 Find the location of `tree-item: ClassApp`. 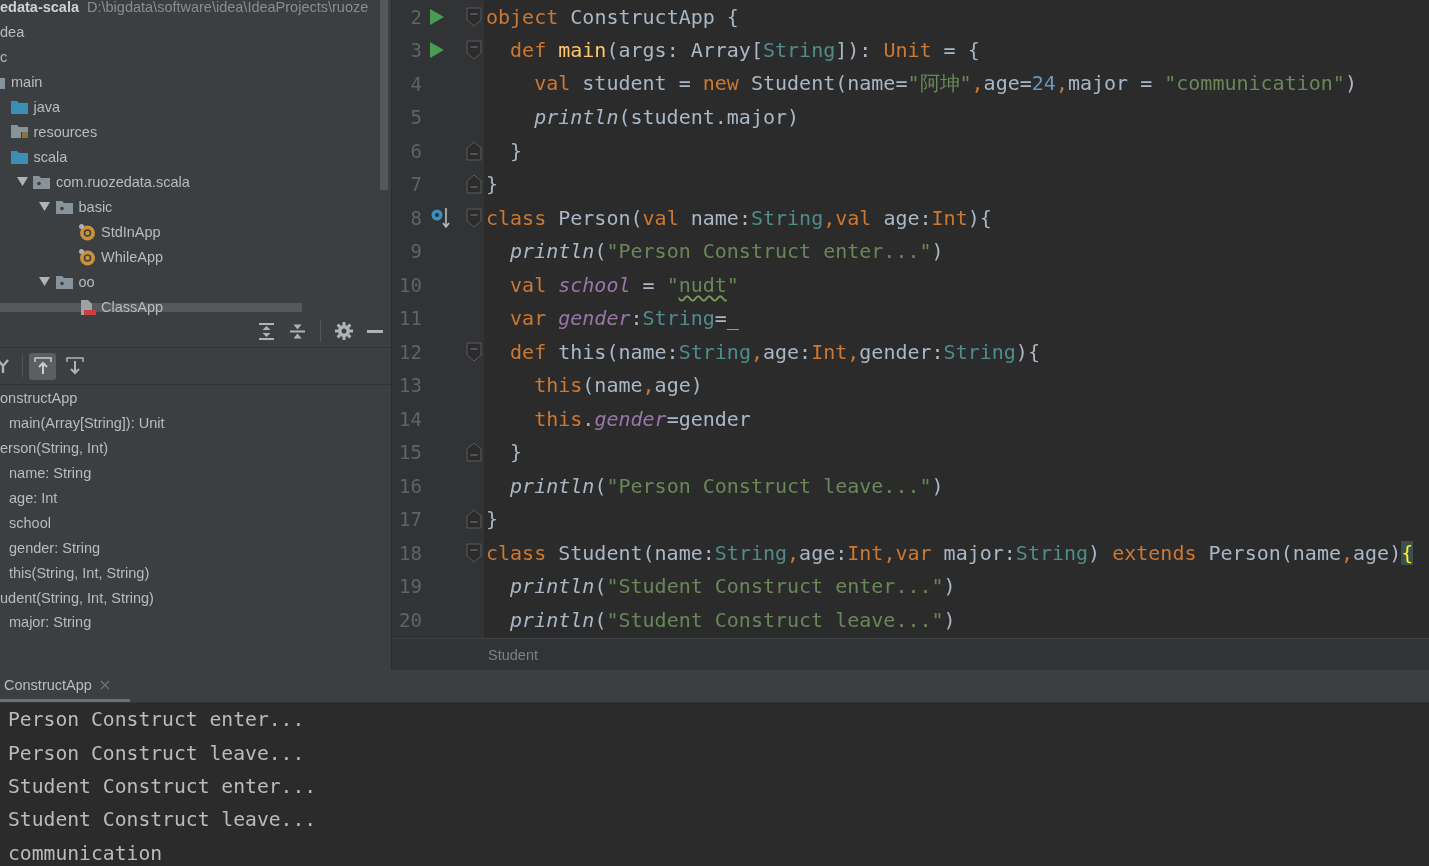

tree-item: ClassApp is located at coordinates (132, 306).